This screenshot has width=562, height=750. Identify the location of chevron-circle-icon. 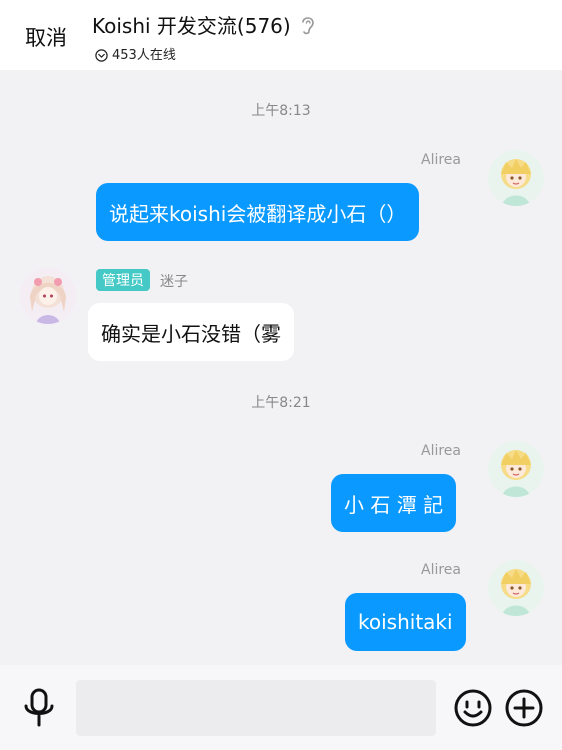
(101, 54).